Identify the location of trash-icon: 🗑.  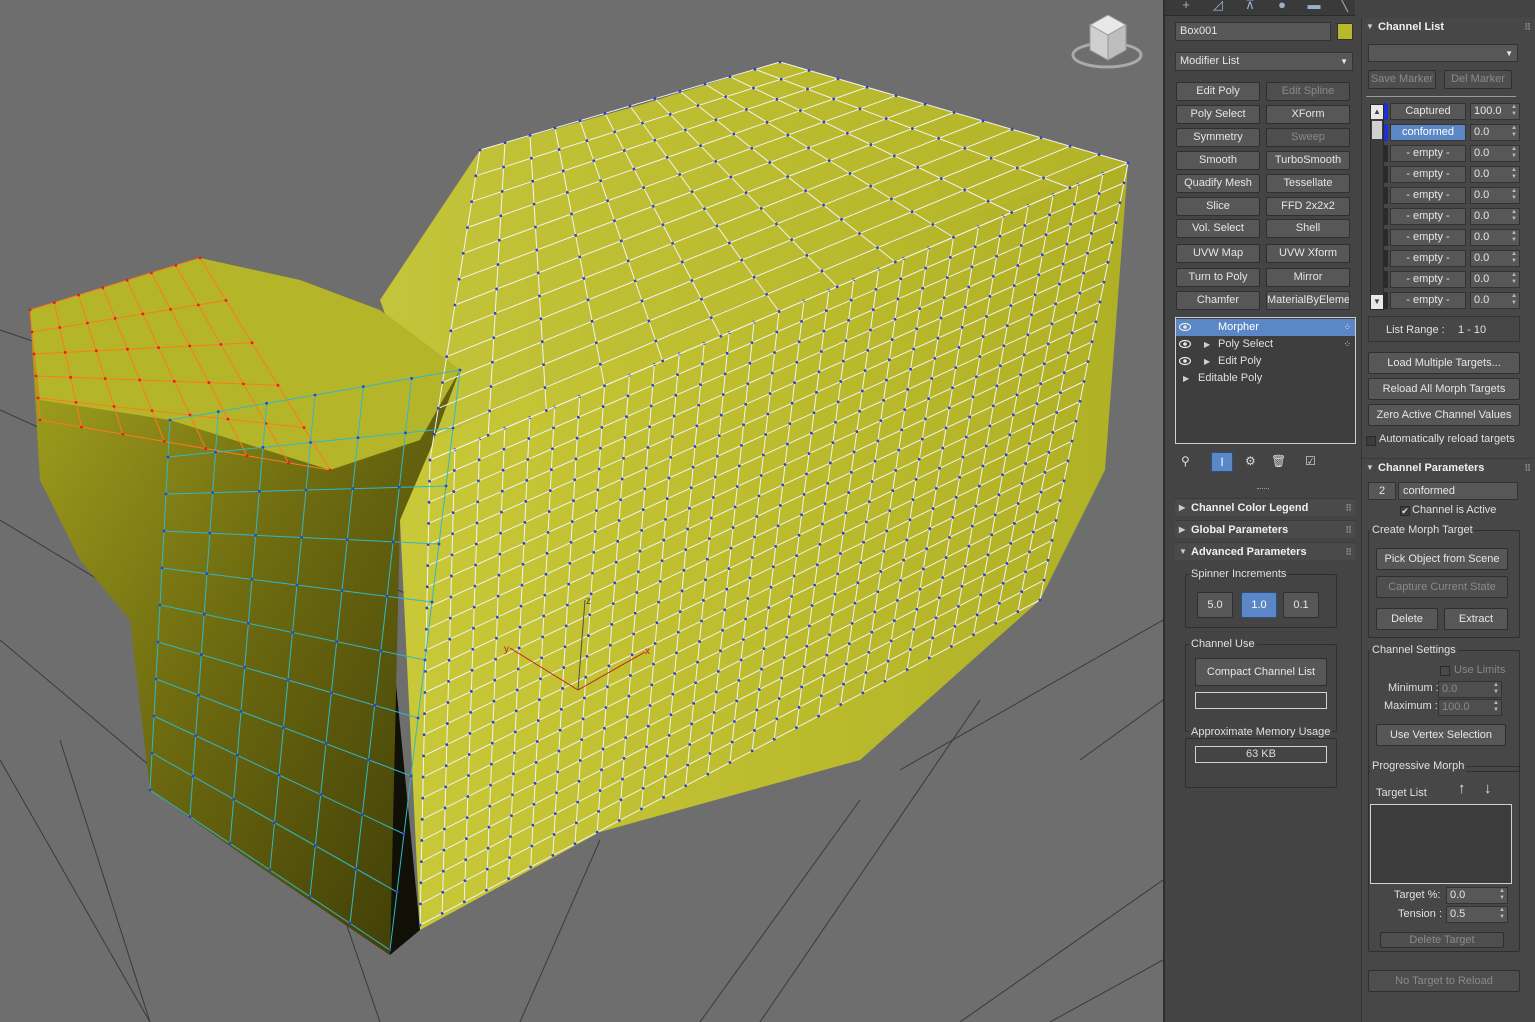
(1278, 461).